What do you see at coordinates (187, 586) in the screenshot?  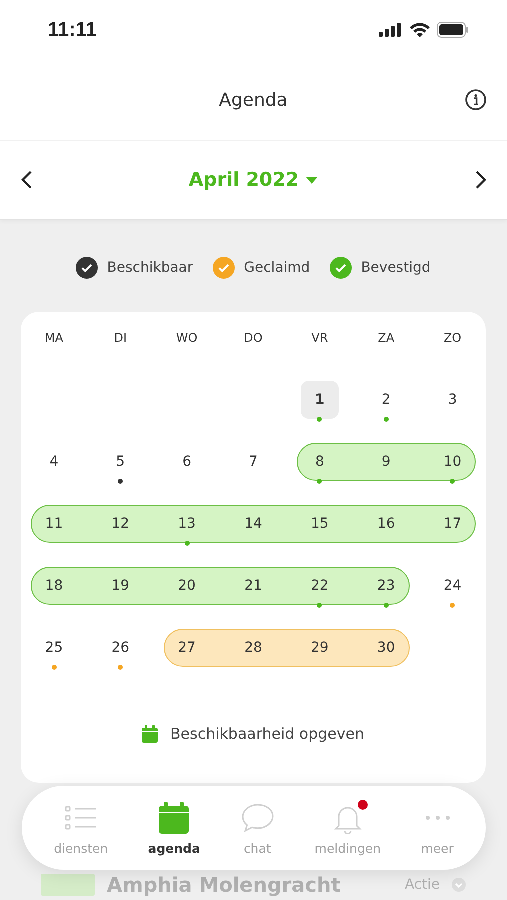 I see `calendar-day: 20` at bounding box center [187, 586].